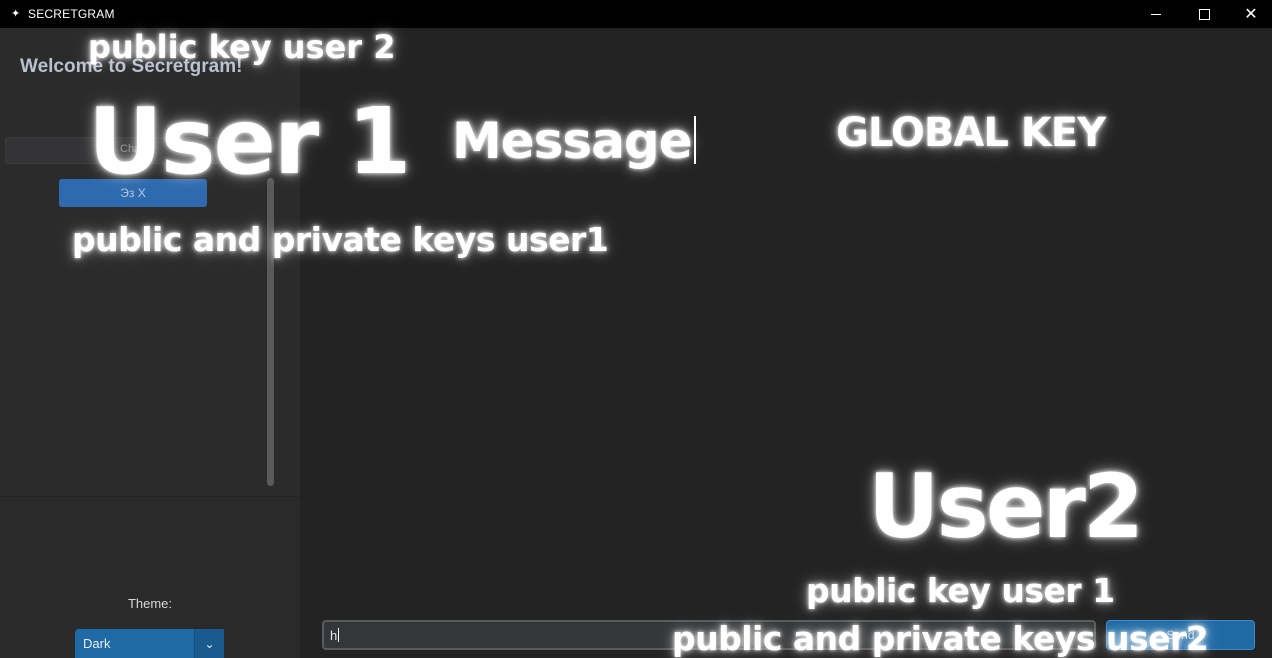 The width and height of the screenshot is (1272, 658). Describe the element at coordinates (133, 193) in the screenshot. I see `chat-list-item: Эз X` at that location.